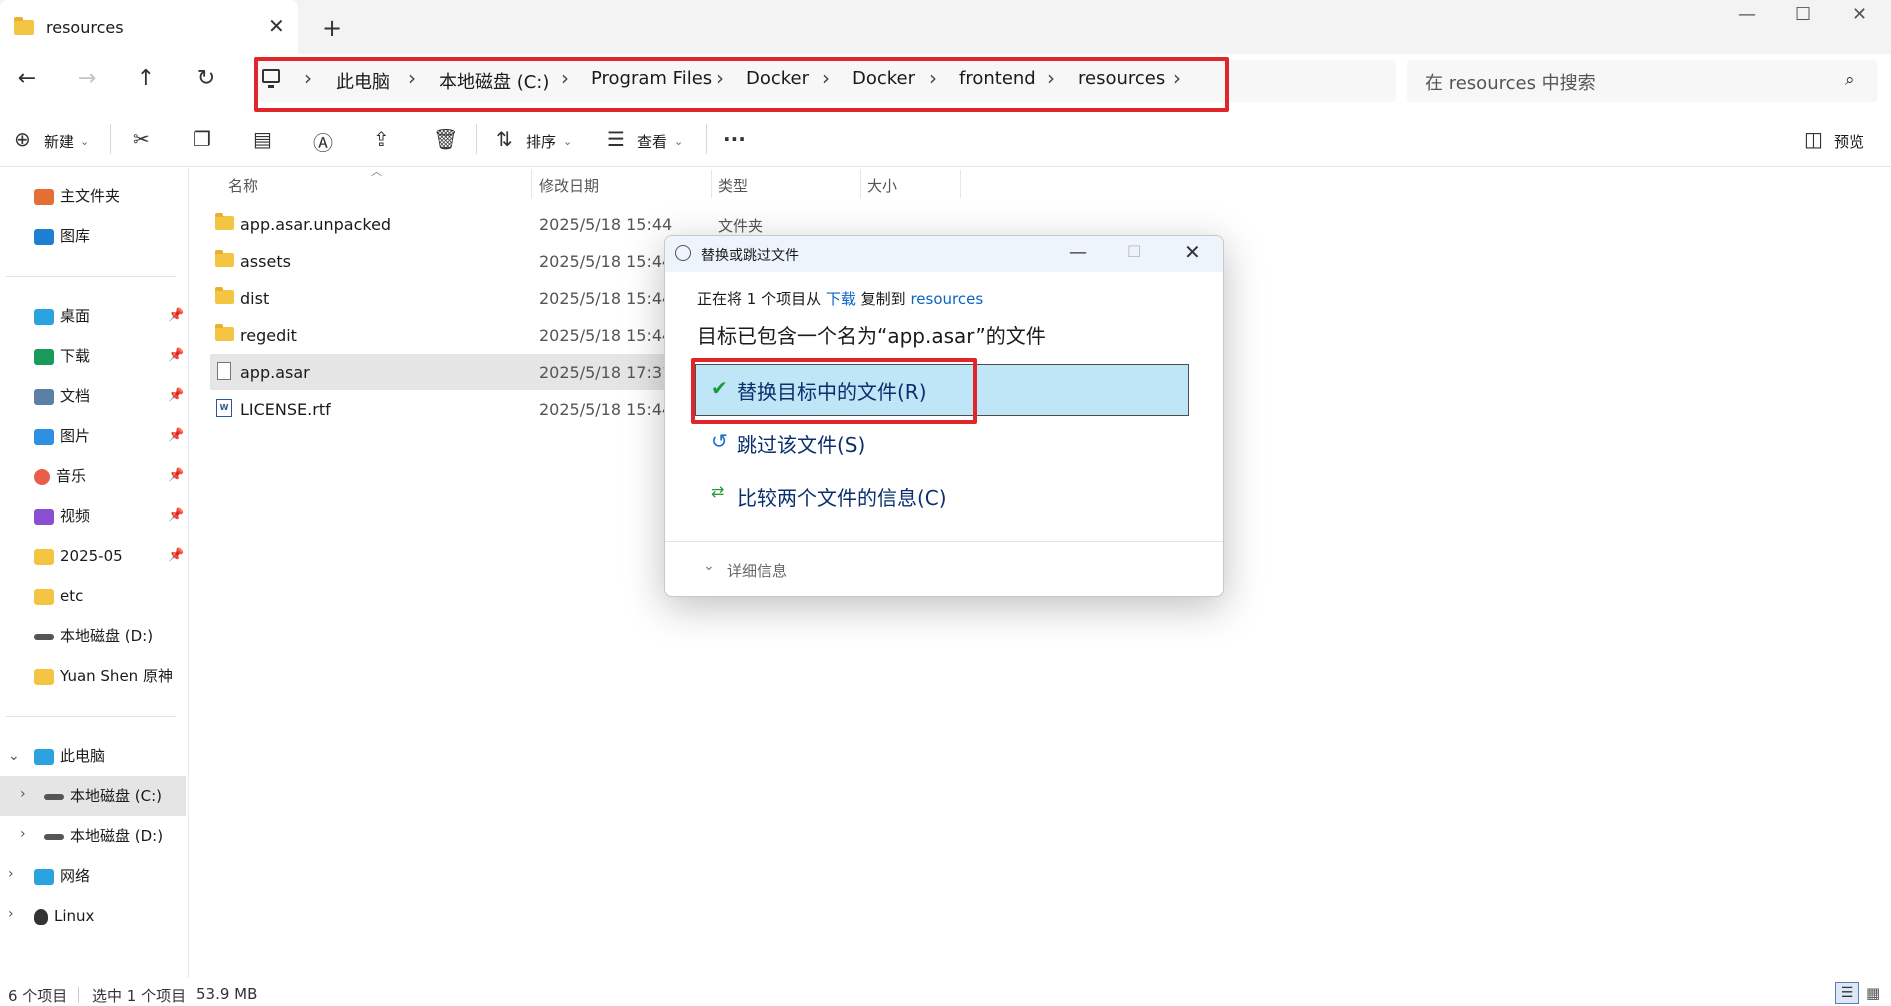  Describe the element at coordinates (1813, 139) in the screenshot. I see `preview-pane-icon: ◫` at that location.